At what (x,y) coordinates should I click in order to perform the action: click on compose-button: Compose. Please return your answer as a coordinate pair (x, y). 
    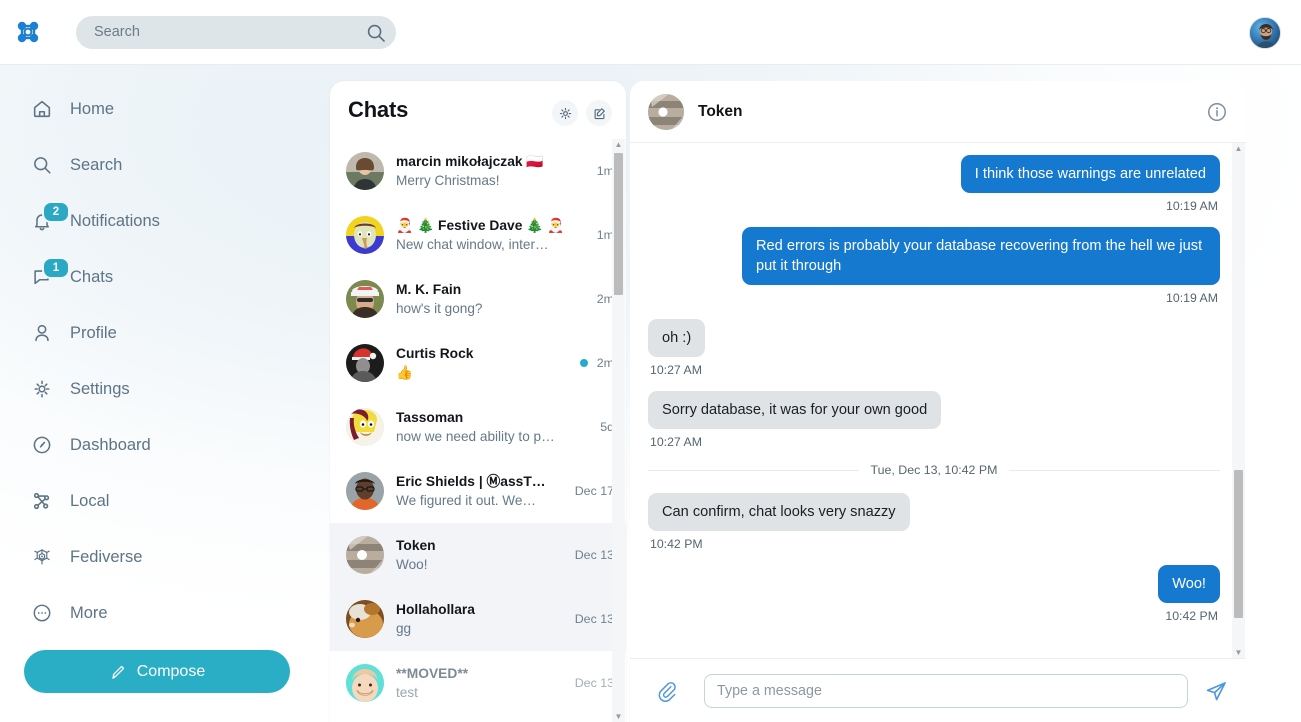
    Looking at the image, I should click on (157, 671).